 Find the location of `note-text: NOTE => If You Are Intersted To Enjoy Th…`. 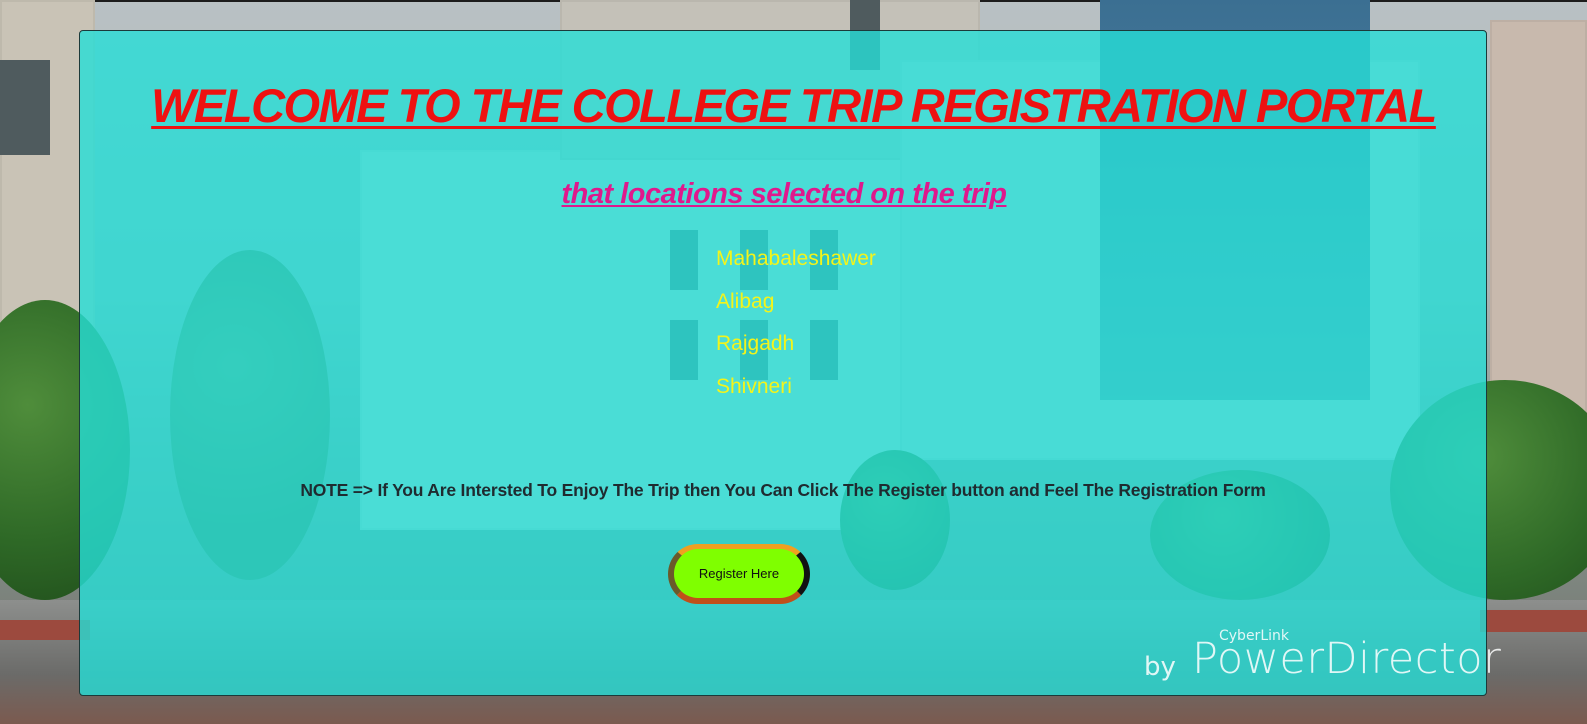

note-text: NOTE => If You Are Intersted To Enjoy Th… is located at coordinates (783, 490).